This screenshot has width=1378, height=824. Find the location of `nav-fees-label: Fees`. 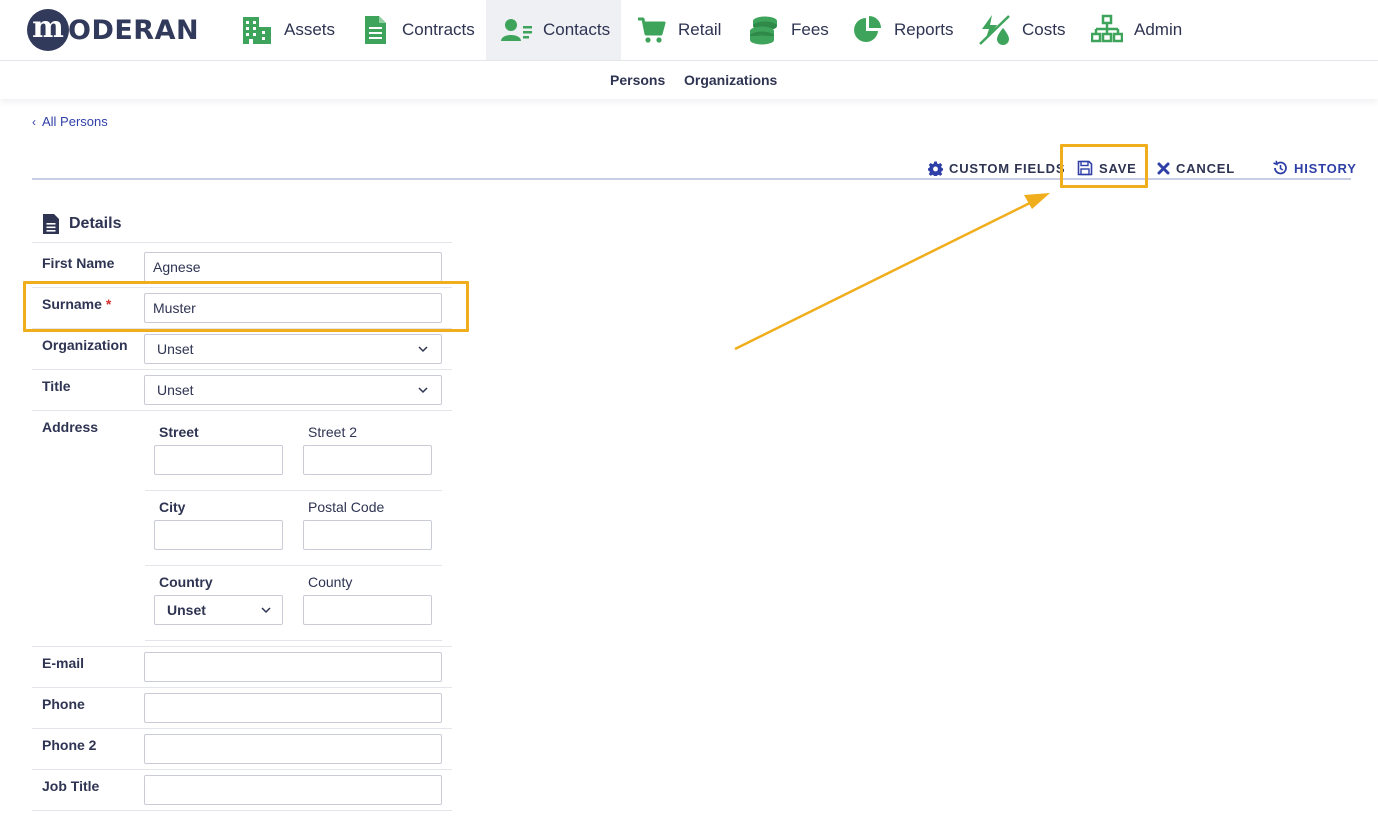

nav-fees-label: Fees is located at coordinates (810, 29).